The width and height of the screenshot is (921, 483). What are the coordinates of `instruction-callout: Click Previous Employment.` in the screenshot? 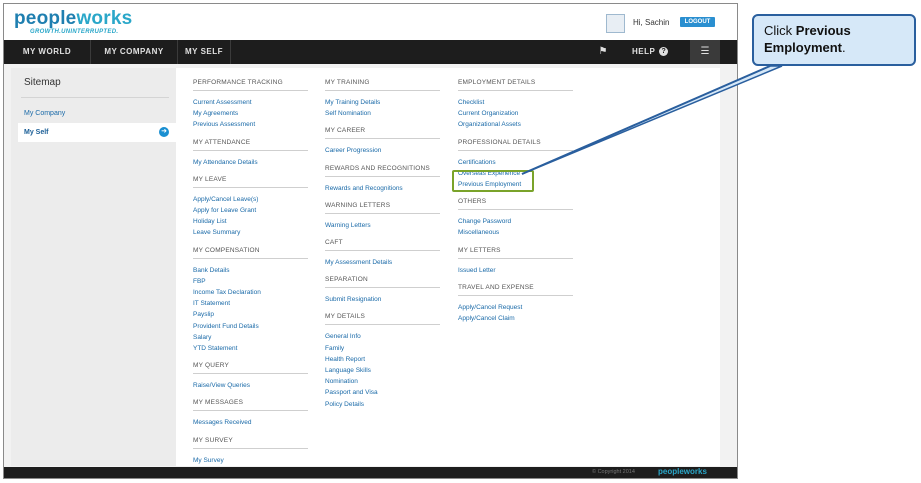 It's located at (834, 40).